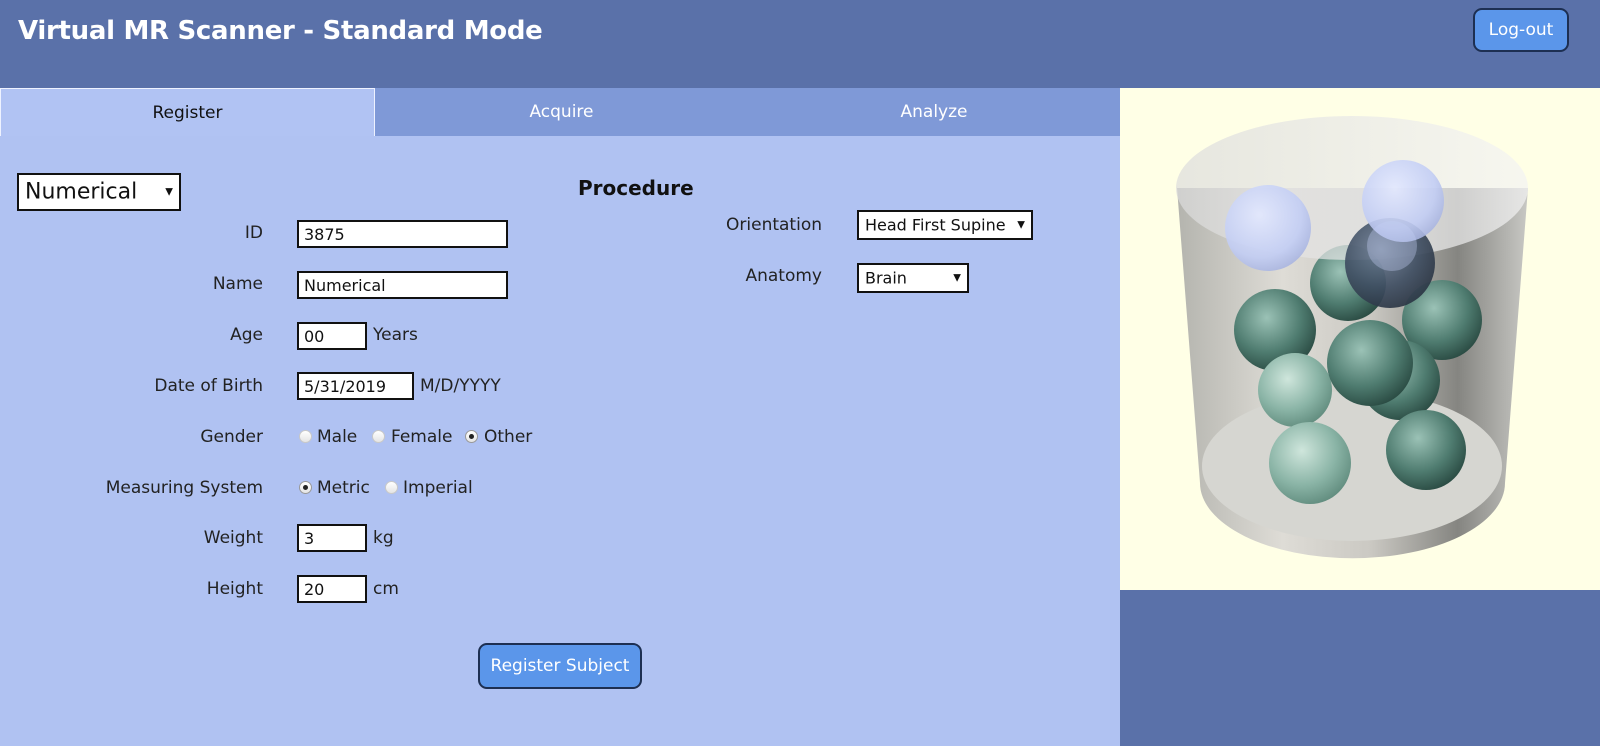  What do you see at coordinates (402, 285) in the screenshot?
I see `name-input: Numerical` at bounding box center [402, 285].